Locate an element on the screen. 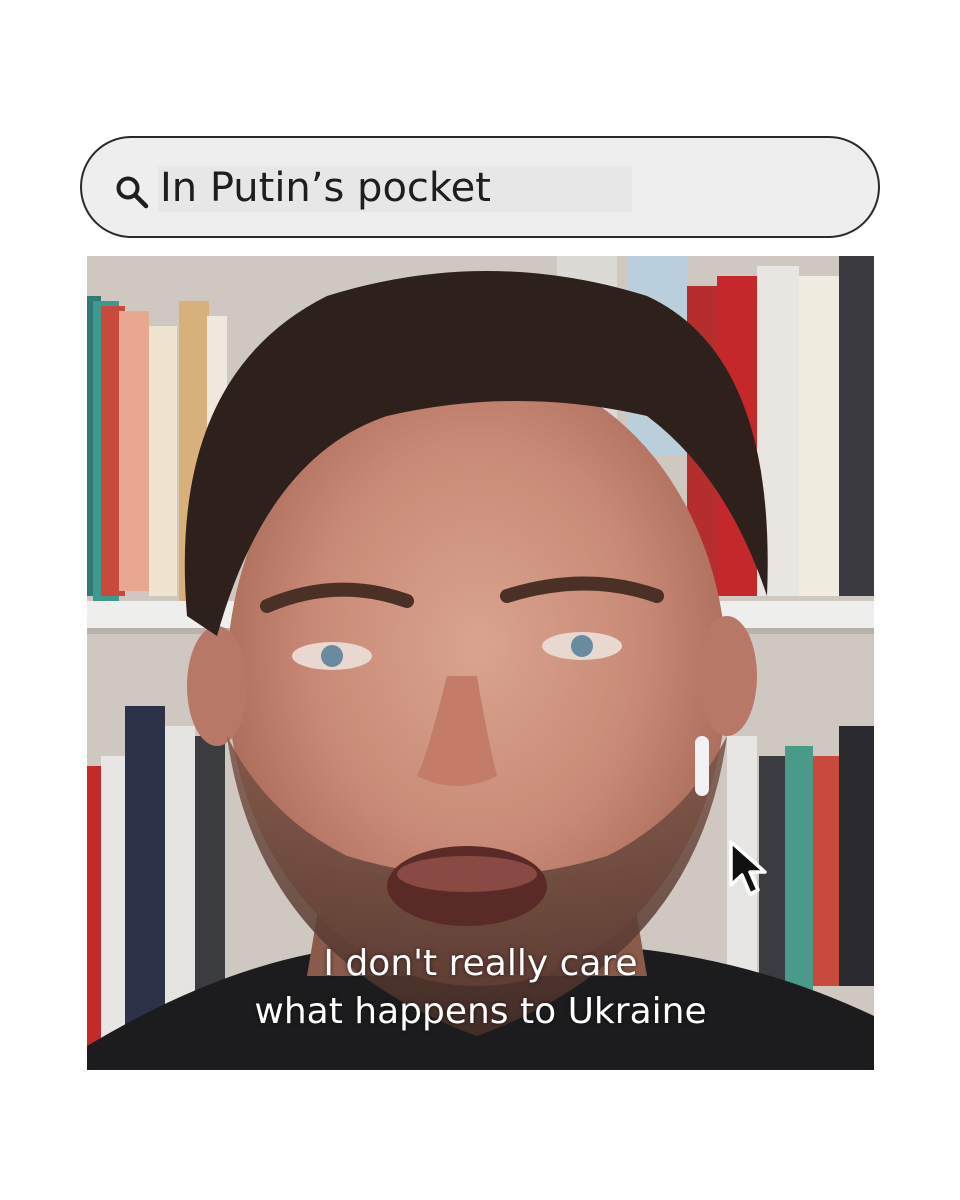 This screenshot has width=960, height=1200. search-icon is located at coordinates (132, 192).